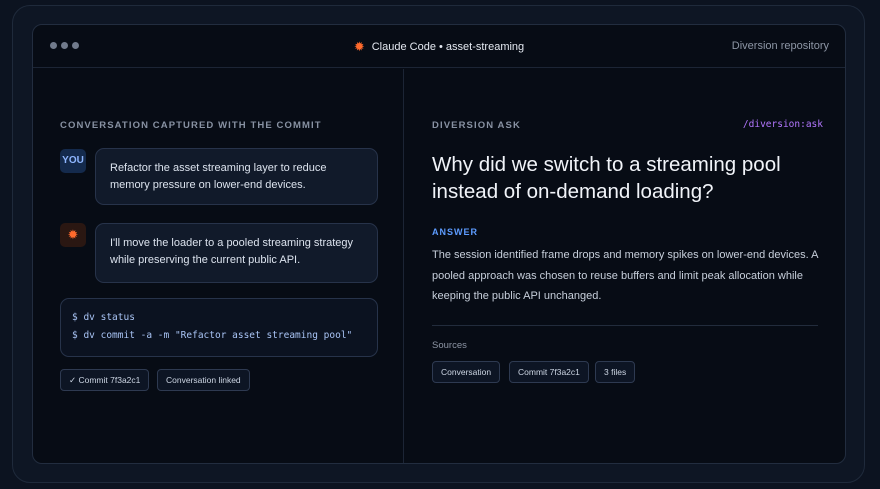 The height and width of the screenshot is (489, 880). What do you see at coordinates (448, 47) in the screenshot?
I see `window-title-text: Claude Code • asset-streaming` at bounding box center [448, 47].